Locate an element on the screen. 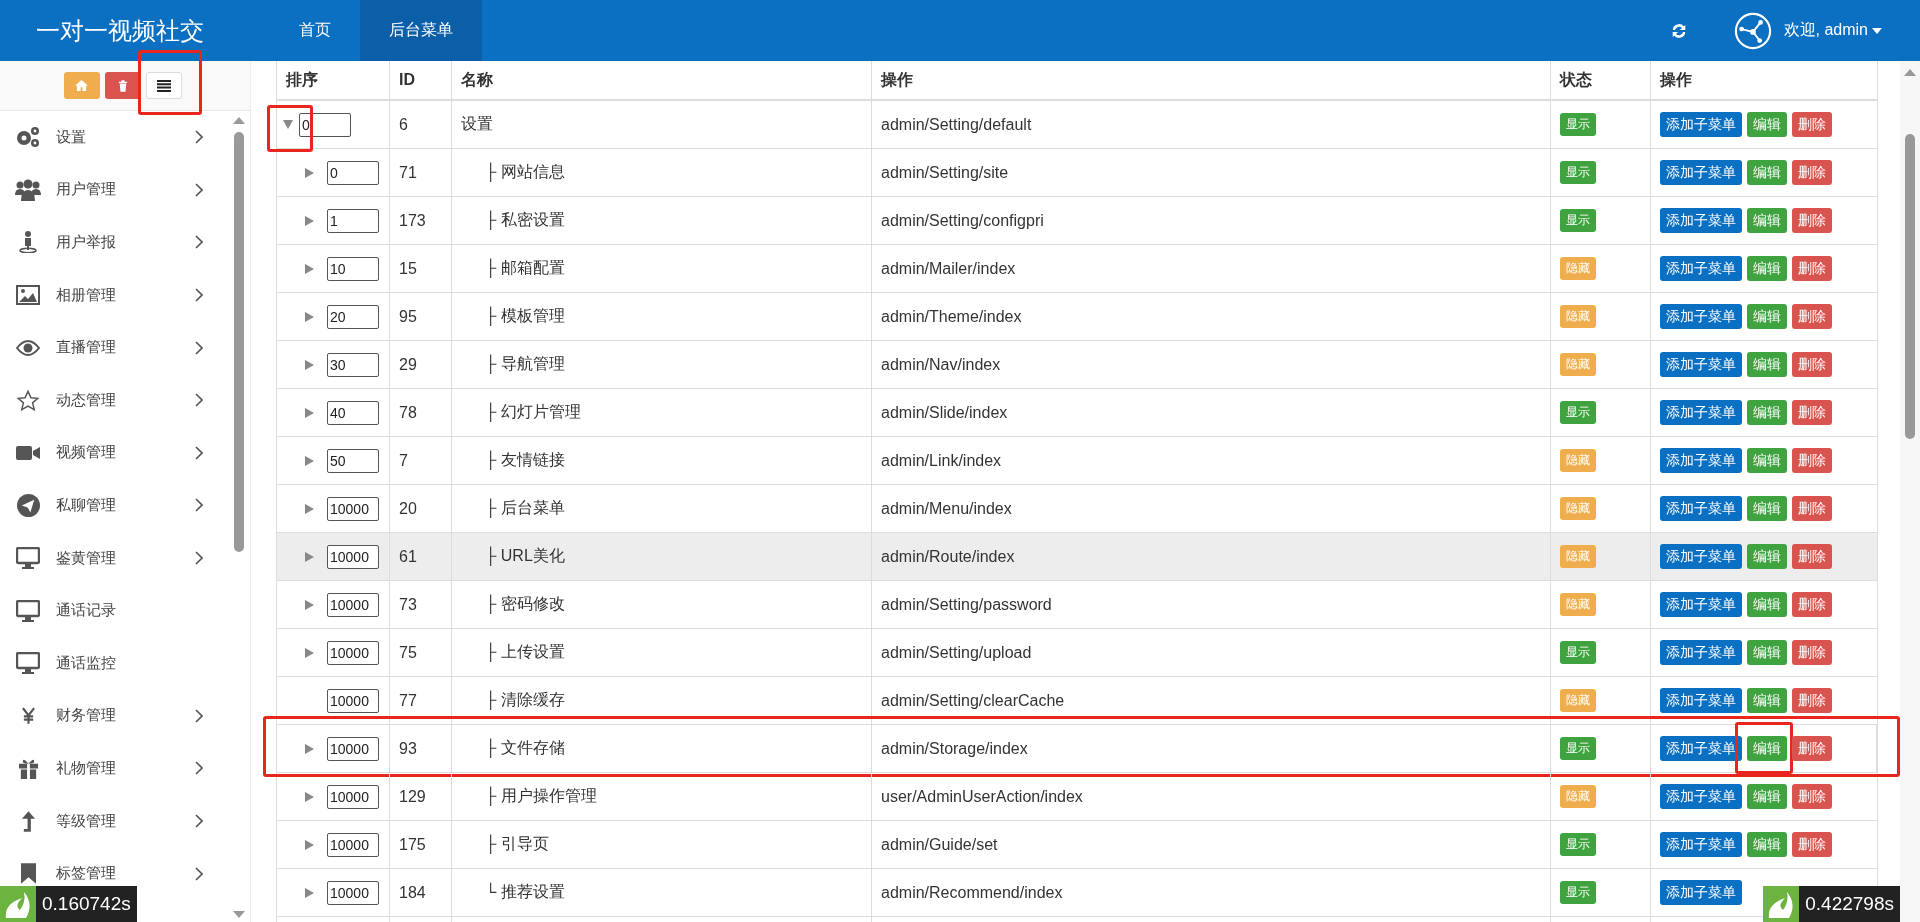  sidebar-item: 私聊管理 is located at coordinates (86, 505).